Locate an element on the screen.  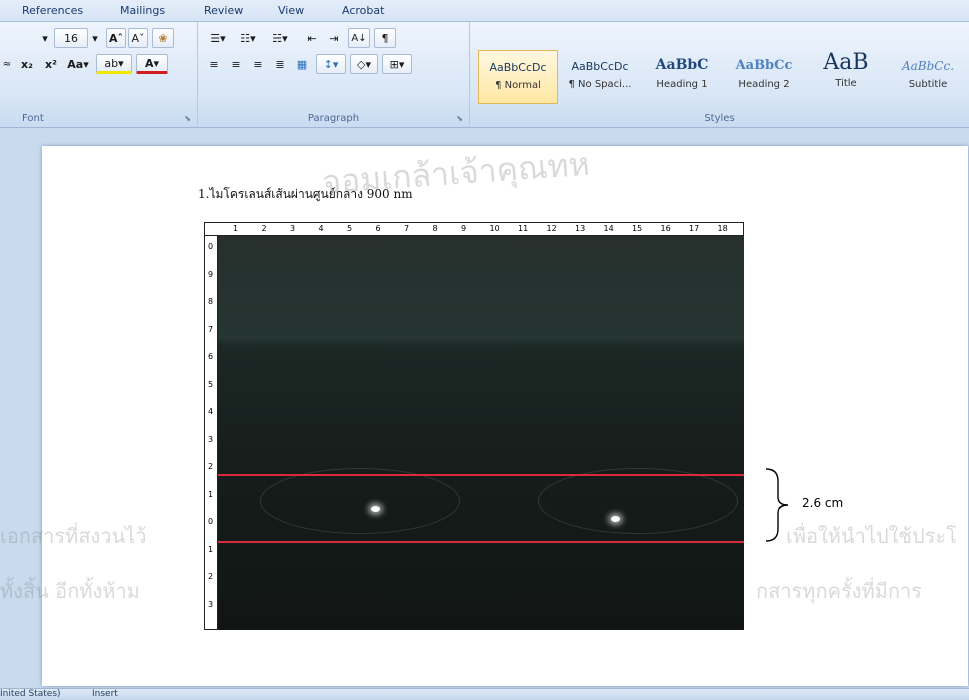
ruler-h-number: 17 is located at coordinates (694, 228).